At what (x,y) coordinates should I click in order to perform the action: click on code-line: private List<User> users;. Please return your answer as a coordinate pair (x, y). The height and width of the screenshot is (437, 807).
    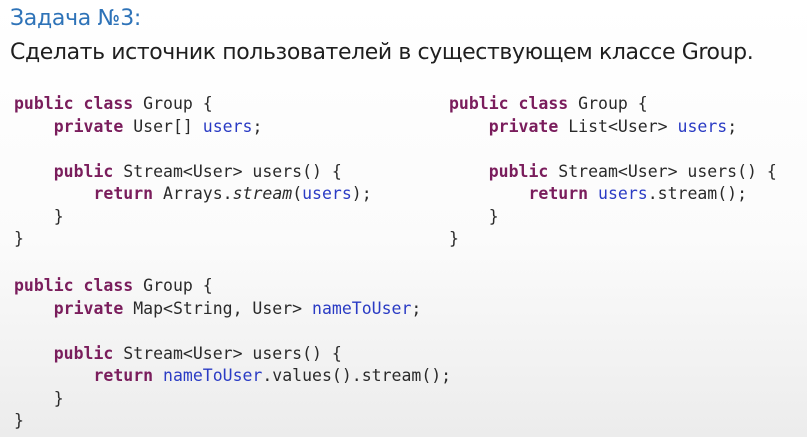
    Looking at the image, I should click on (613, 127).